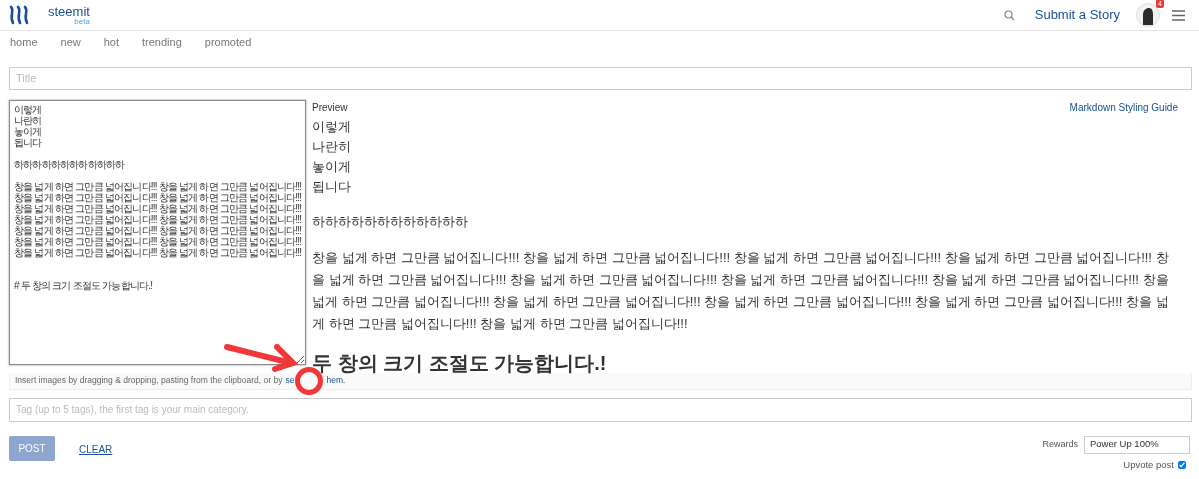  What do you see at coordinates (1123, 107) in the screenshot?
I see `markdown-guide-link: Markdown Styling Guide` at bounding box center [1123, 107].